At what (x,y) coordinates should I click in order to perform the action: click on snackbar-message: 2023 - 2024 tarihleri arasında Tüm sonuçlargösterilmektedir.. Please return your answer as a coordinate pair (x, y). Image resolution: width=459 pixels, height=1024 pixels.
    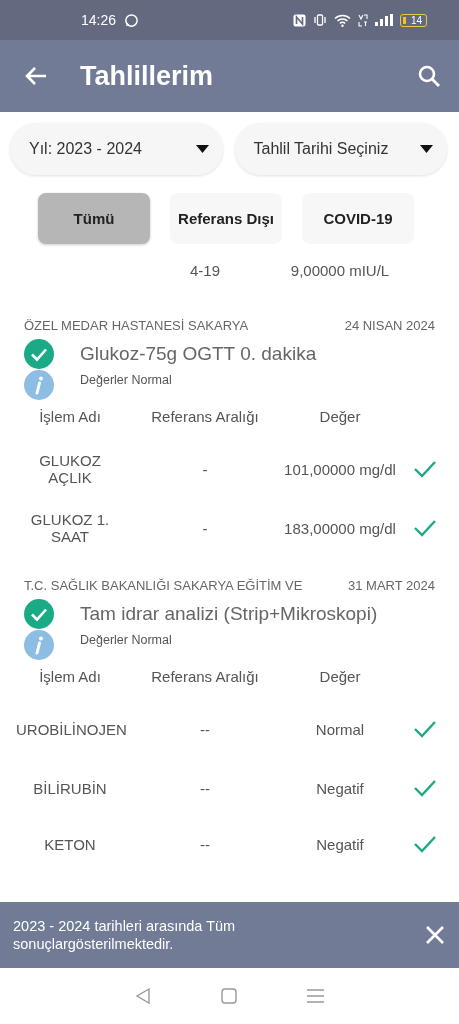
    Looking at the image, I should click on (125, 935).